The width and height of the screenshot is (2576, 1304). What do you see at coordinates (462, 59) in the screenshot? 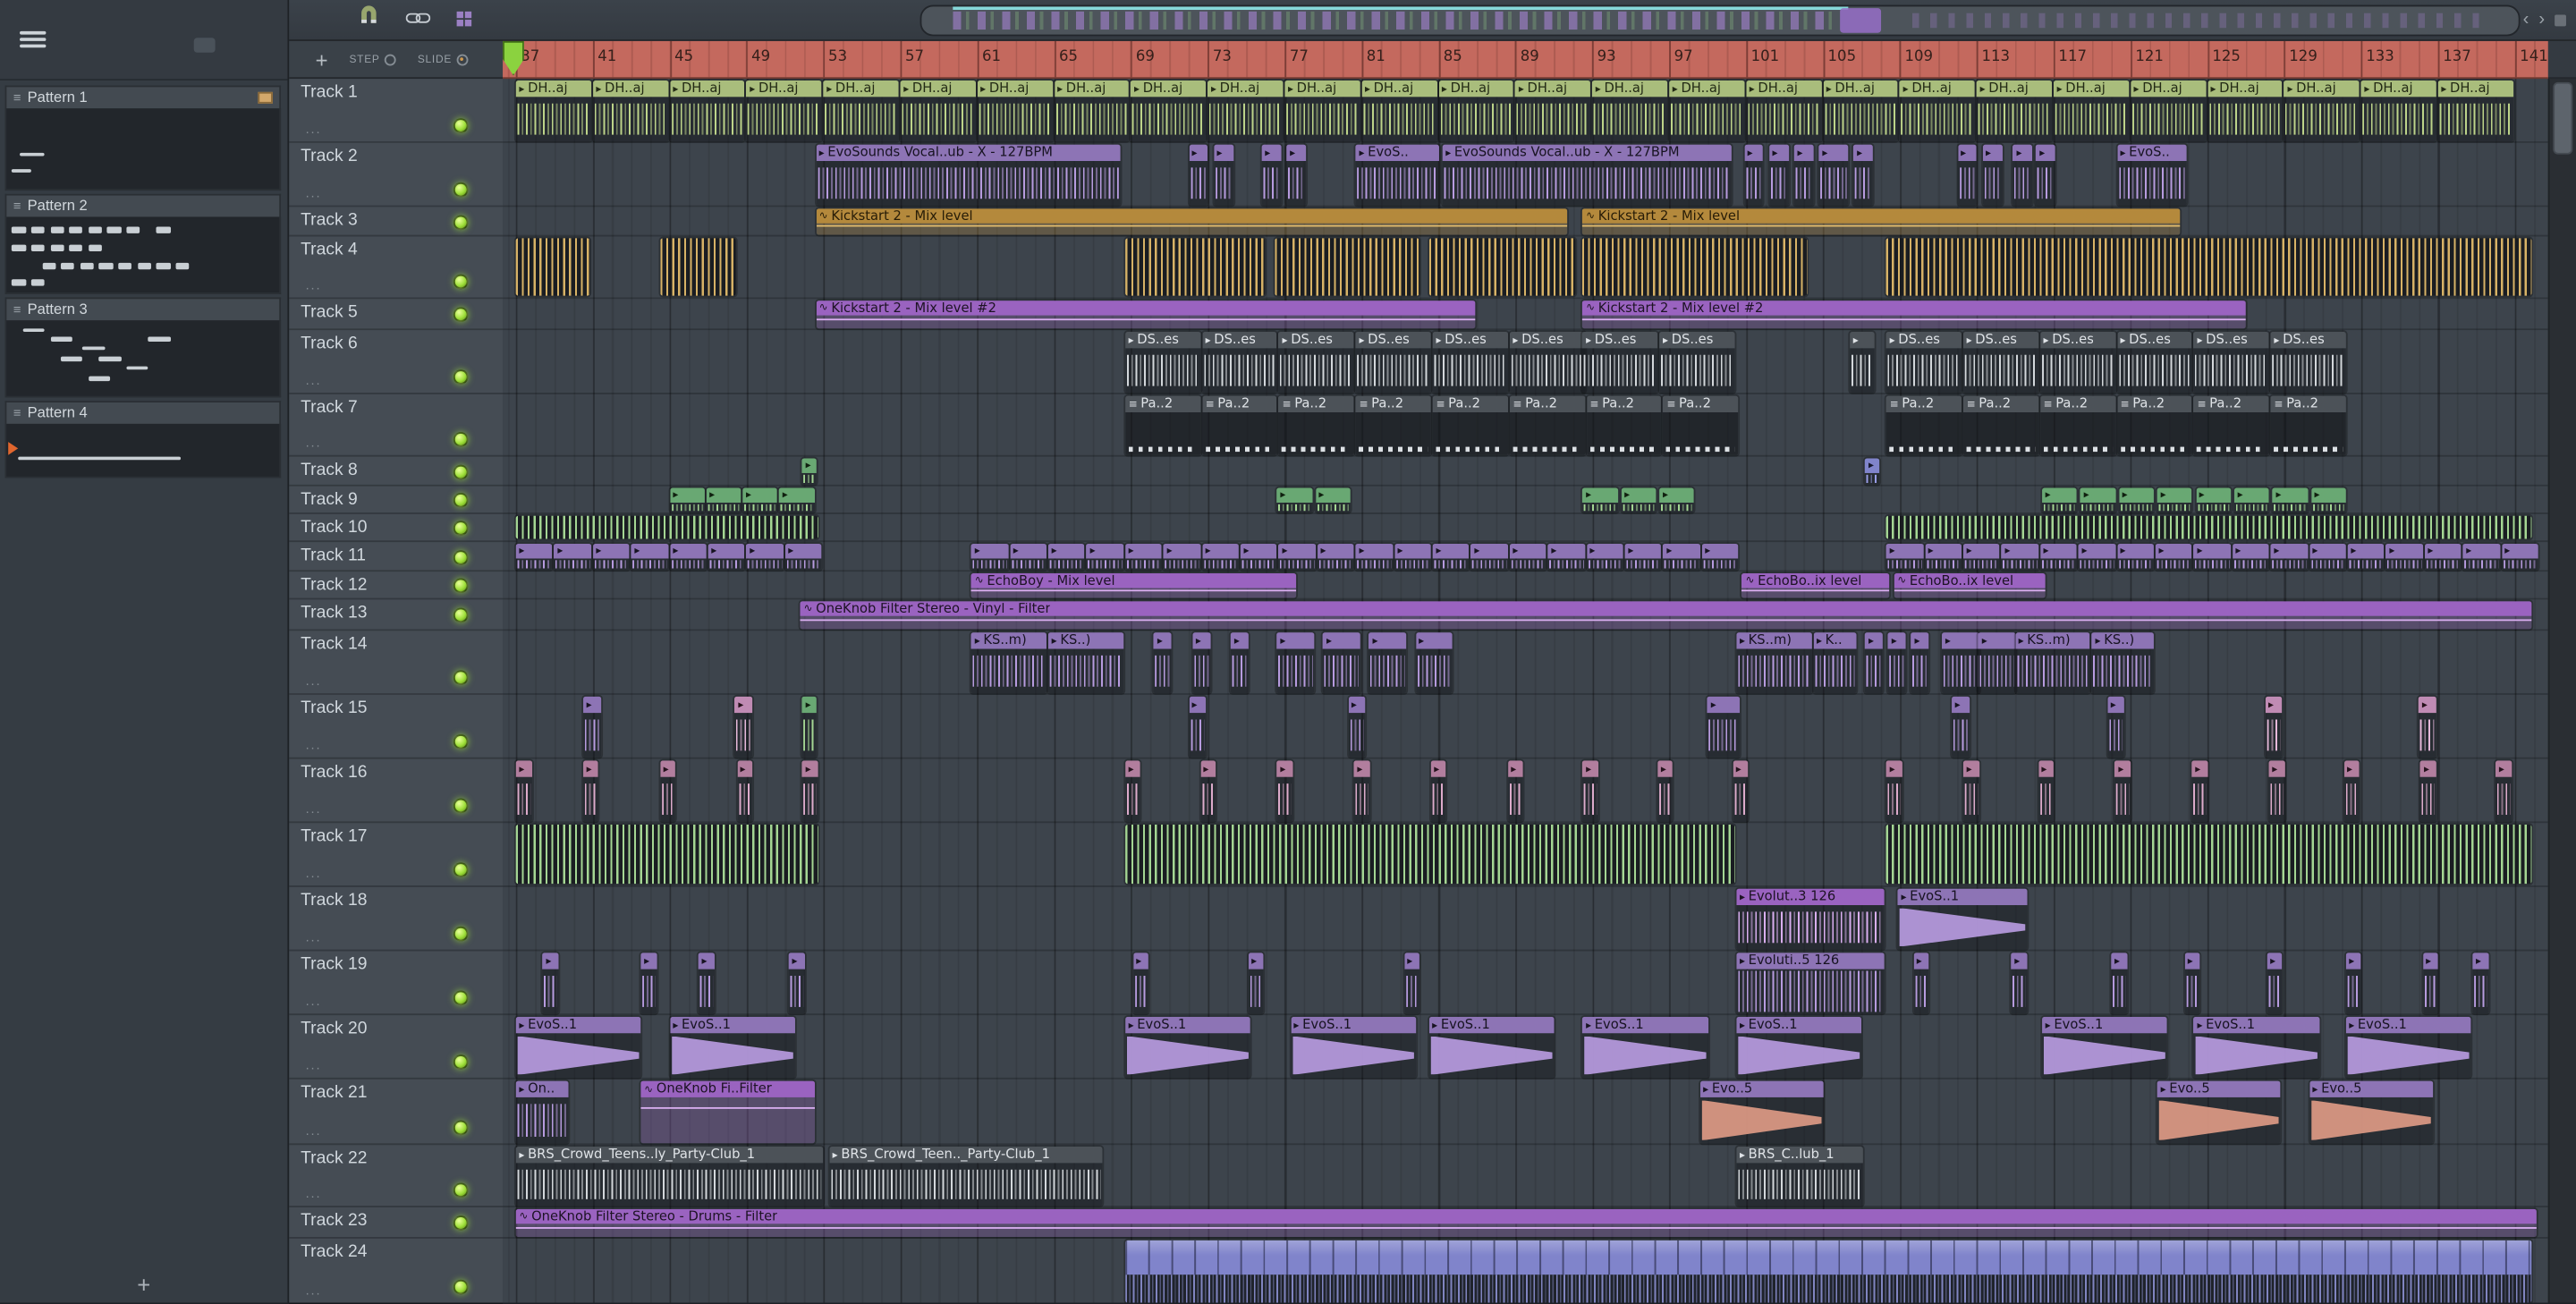
I see `slide-toggle` at bounding box center [462, 59].